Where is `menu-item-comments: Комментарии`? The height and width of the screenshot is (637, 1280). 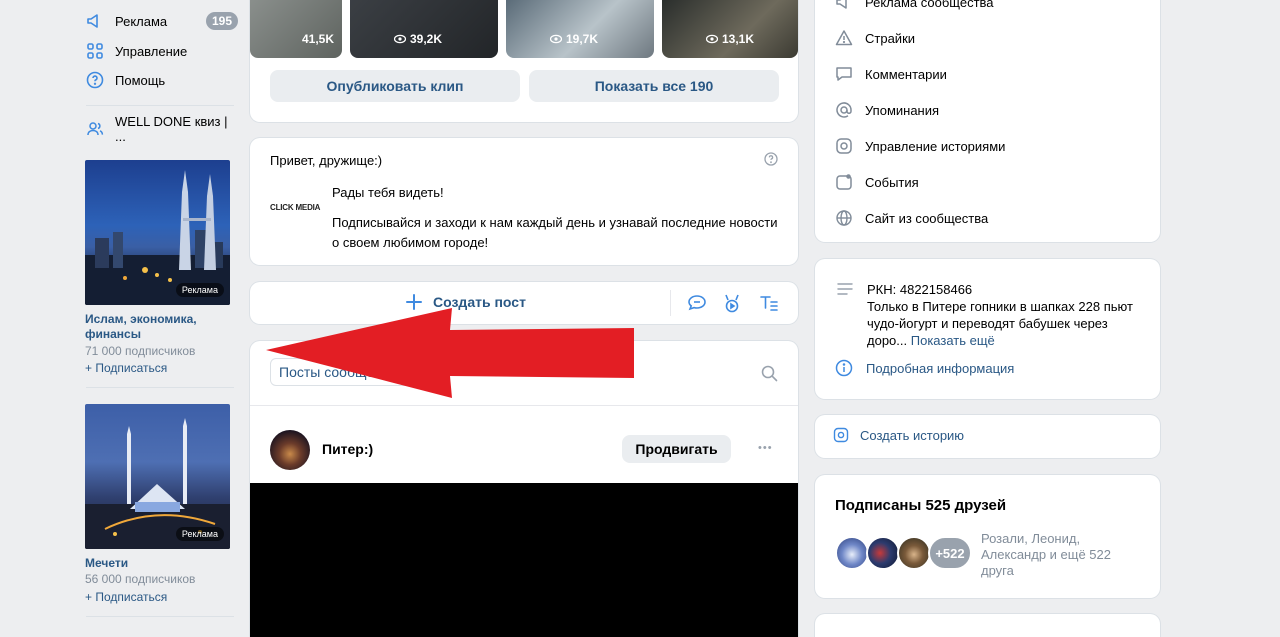
menu-item-comments: Комментарии is located at coordinates (891, 74).